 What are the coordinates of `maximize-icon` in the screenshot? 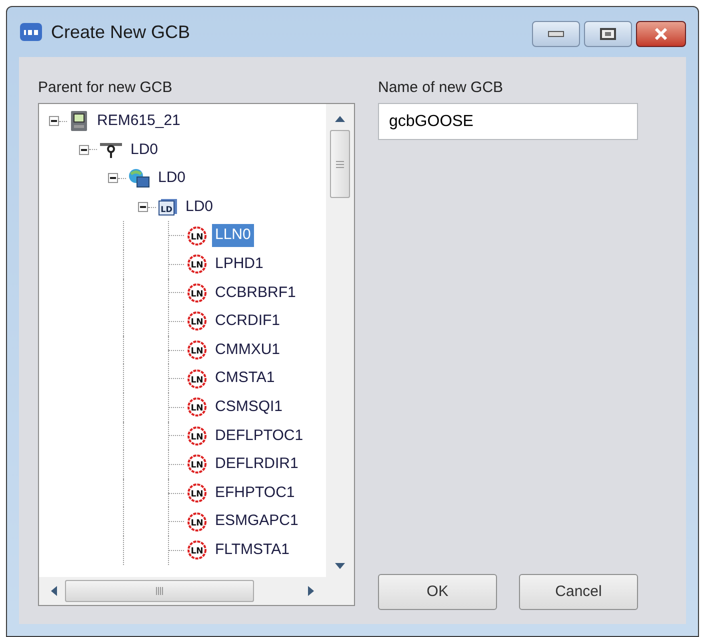 It's located at (608, 34).